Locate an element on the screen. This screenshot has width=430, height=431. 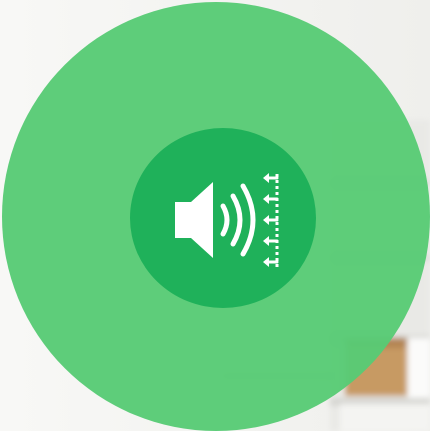
inward-arrows-icon is located at coordinates (271, 220).